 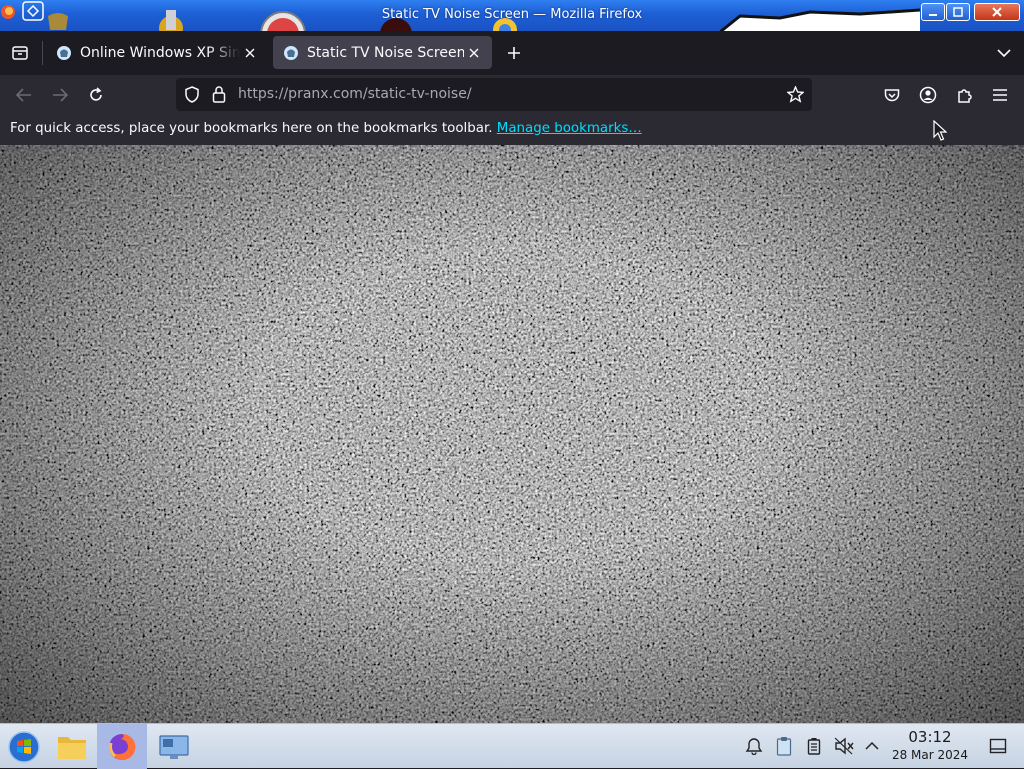 I want to click on system-settings-icon, so click(x=174, y=746).